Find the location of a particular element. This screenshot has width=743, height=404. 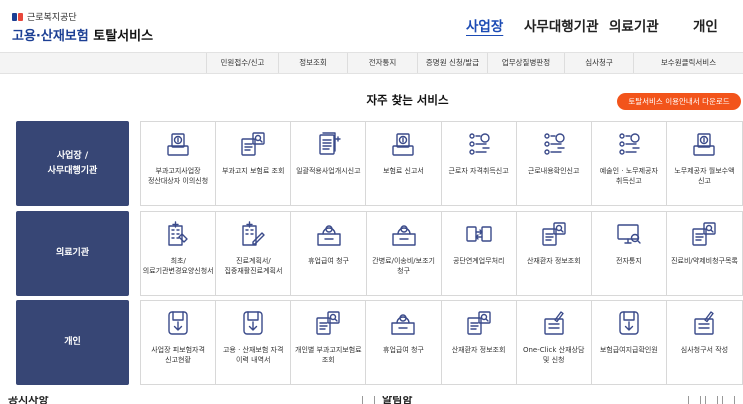

service-item: 진료계획서/집중재활진료계획서 is located at coordinates (254, 253).